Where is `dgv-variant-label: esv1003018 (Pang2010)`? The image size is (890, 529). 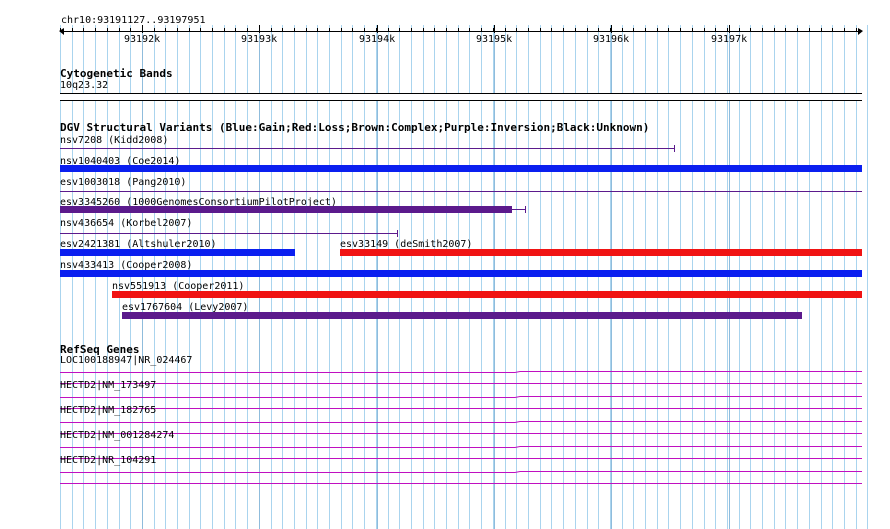
dgv-variant-label: esv1003018 (Pang2010) is located at coordinates (123, 183).